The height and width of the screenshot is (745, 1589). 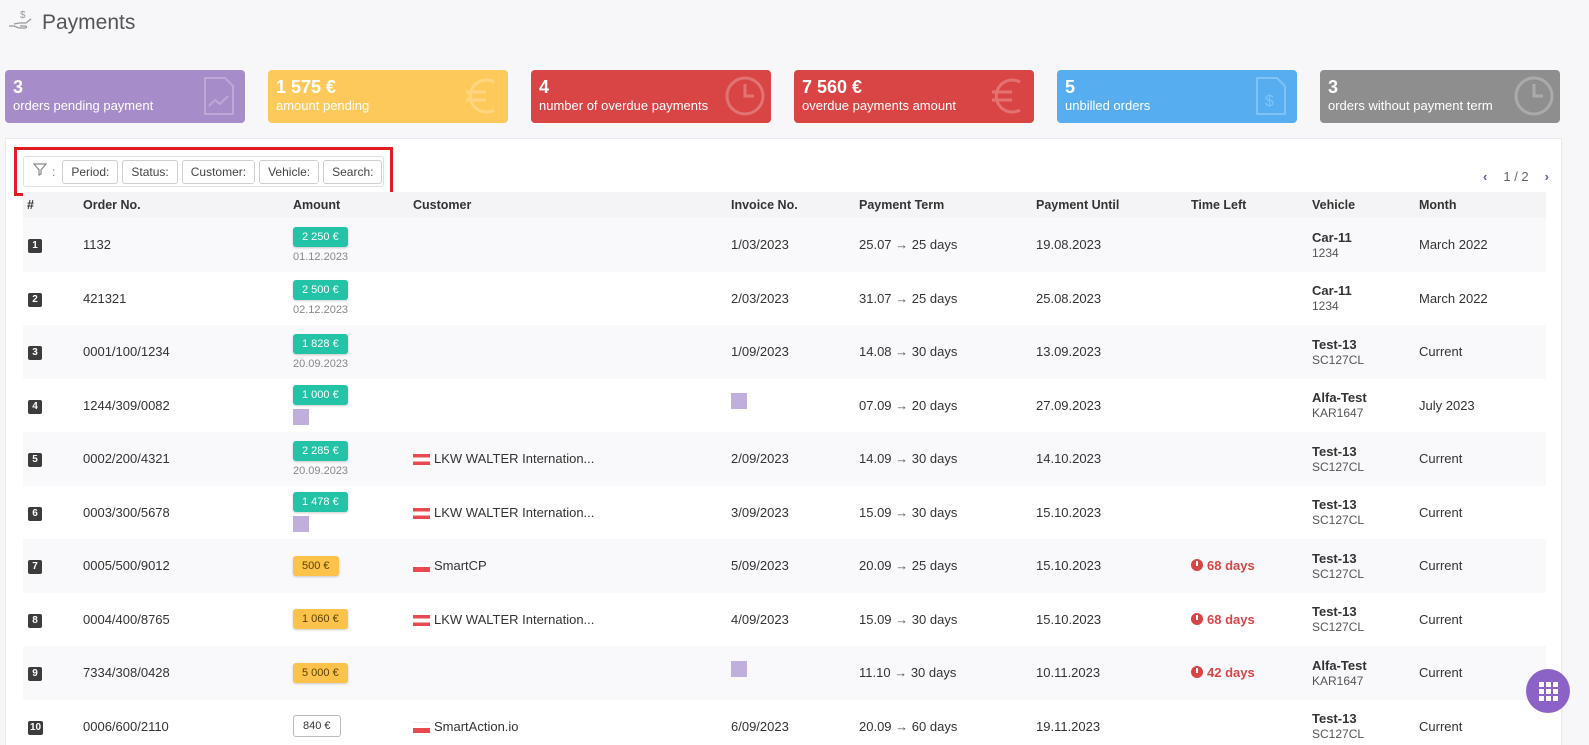 I want to click on order-number: 0002/200/4321, so click(x=126, y=458).